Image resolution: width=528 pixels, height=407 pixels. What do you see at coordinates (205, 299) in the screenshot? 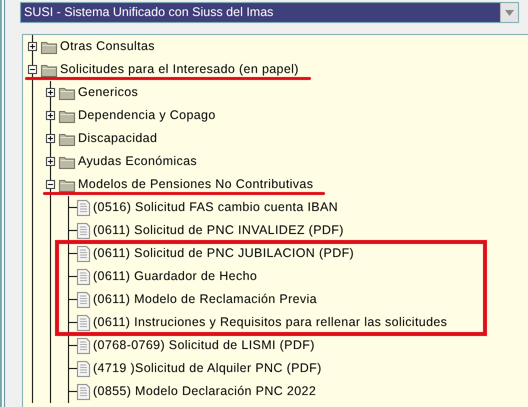
I see `document-link: (0611) Modelo de Reclamación Previa` at bounding box center [205, 299].